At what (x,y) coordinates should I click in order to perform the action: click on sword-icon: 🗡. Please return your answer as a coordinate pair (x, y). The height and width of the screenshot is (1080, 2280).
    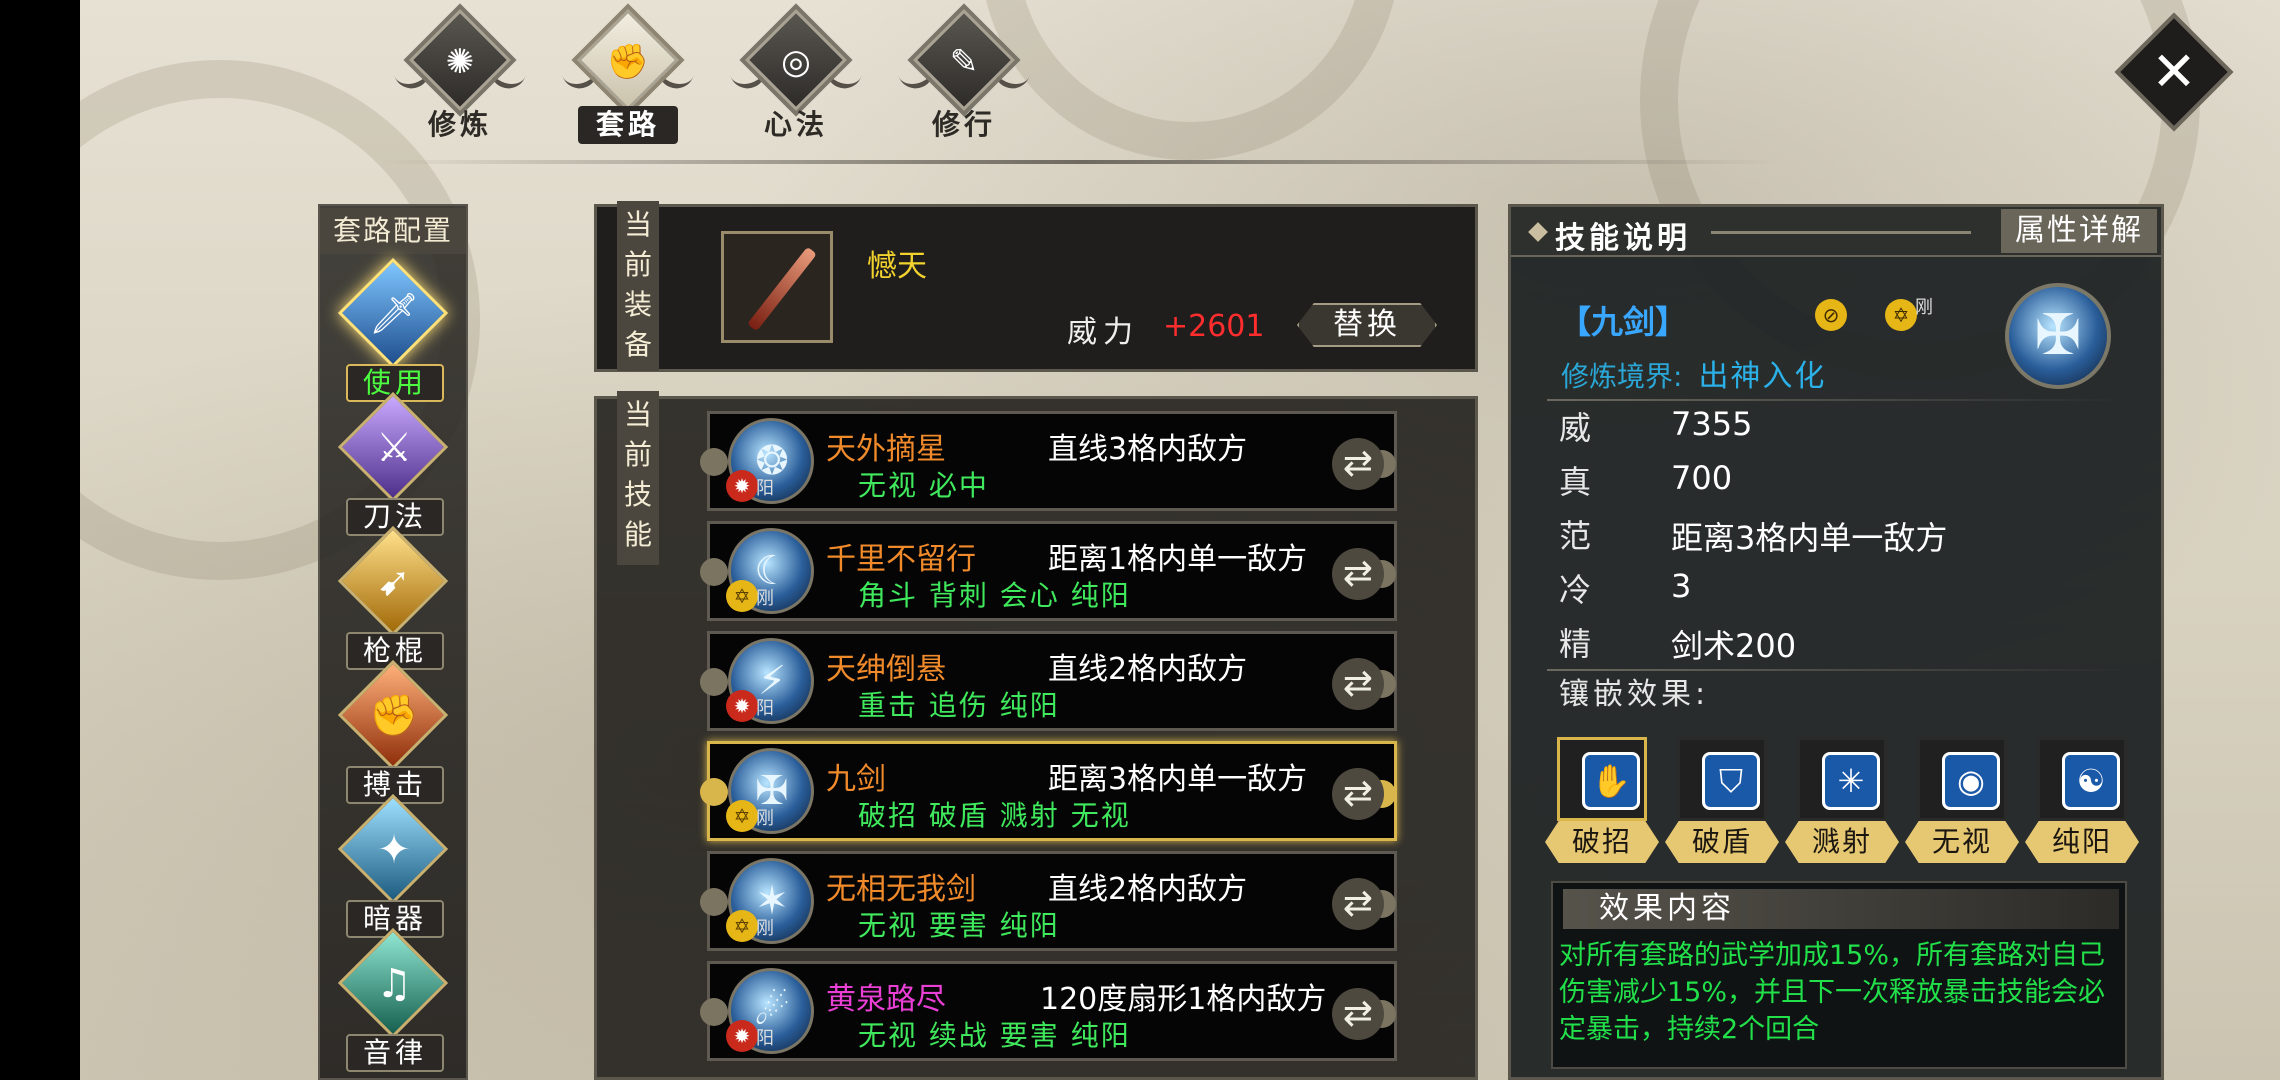
    Looking at the image, I should click on (394, 314).